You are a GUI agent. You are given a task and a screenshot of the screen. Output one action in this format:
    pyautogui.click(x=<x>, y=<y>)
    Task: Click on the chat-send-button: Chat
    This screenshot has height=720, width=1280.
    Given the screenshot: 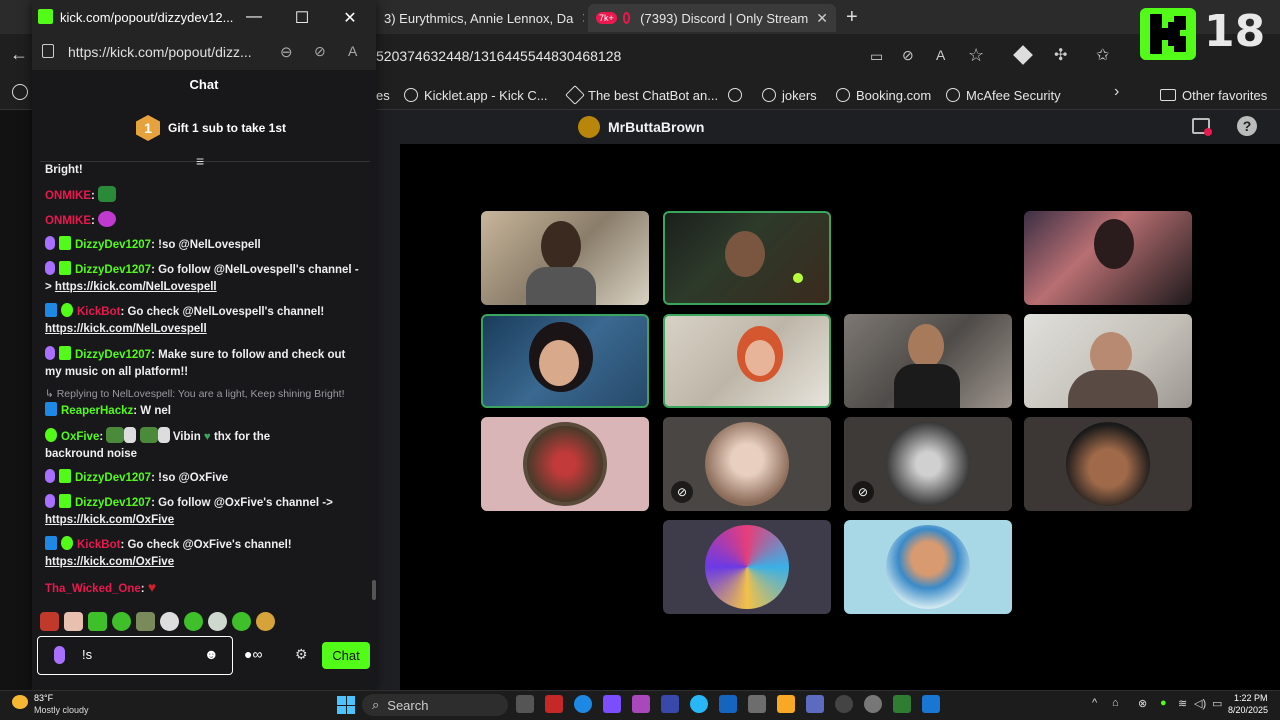 What is the action you would take?
    pyautogui.click(x=346, y=655)
    